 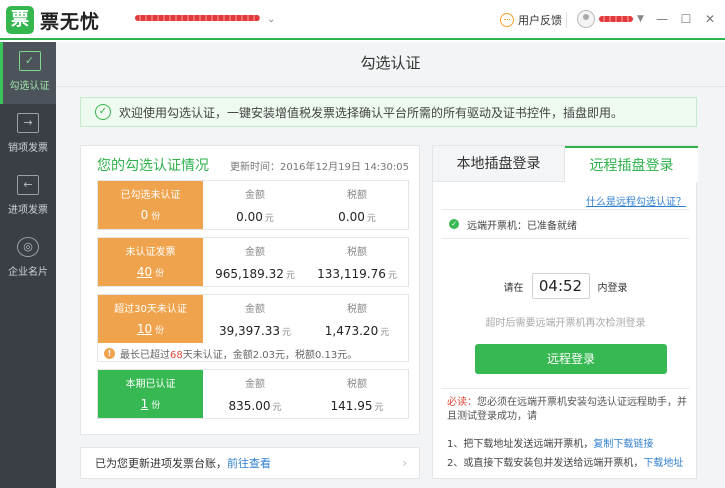 I want to click on summary-badge: 本期已认证 1份, so click(x=150, y=394).